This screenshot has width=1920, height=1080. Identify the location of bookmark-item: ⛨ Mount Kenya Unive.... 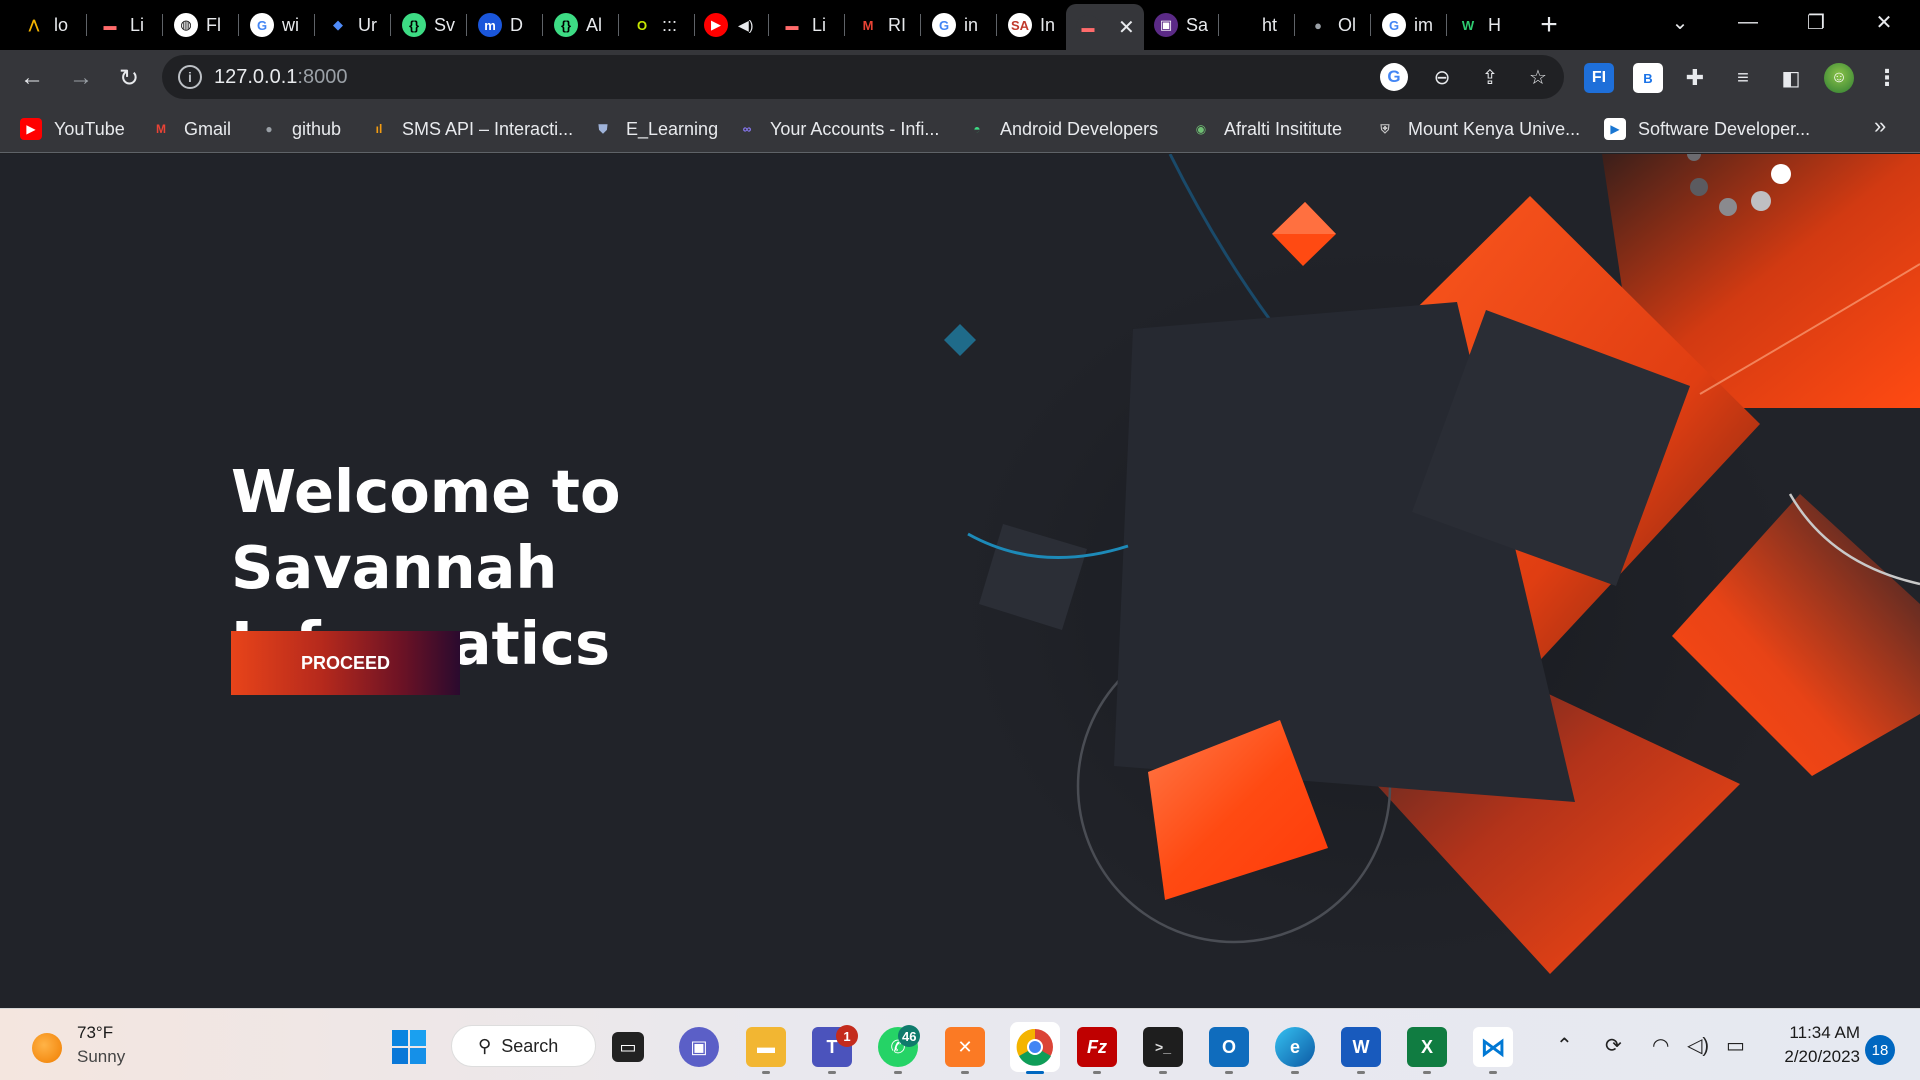
(1477, 129).